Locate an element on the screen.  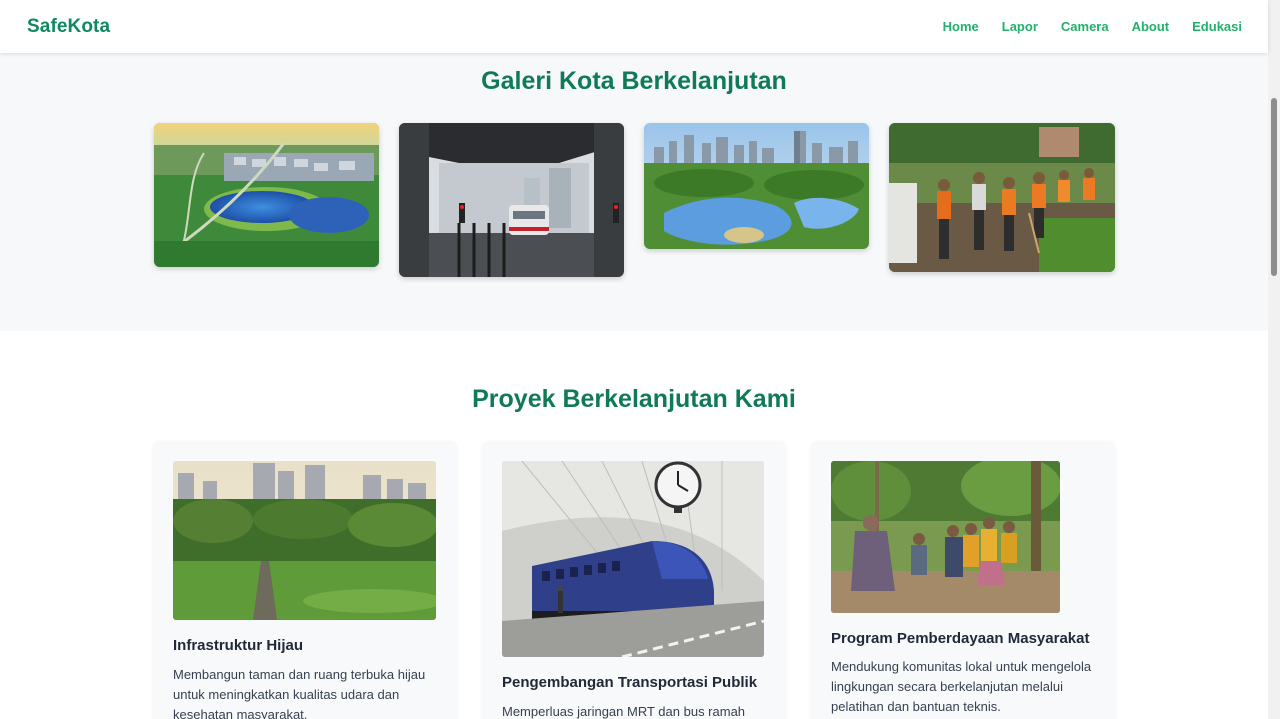
brand-logo: SafeKota is located at coordinates (68, 27).